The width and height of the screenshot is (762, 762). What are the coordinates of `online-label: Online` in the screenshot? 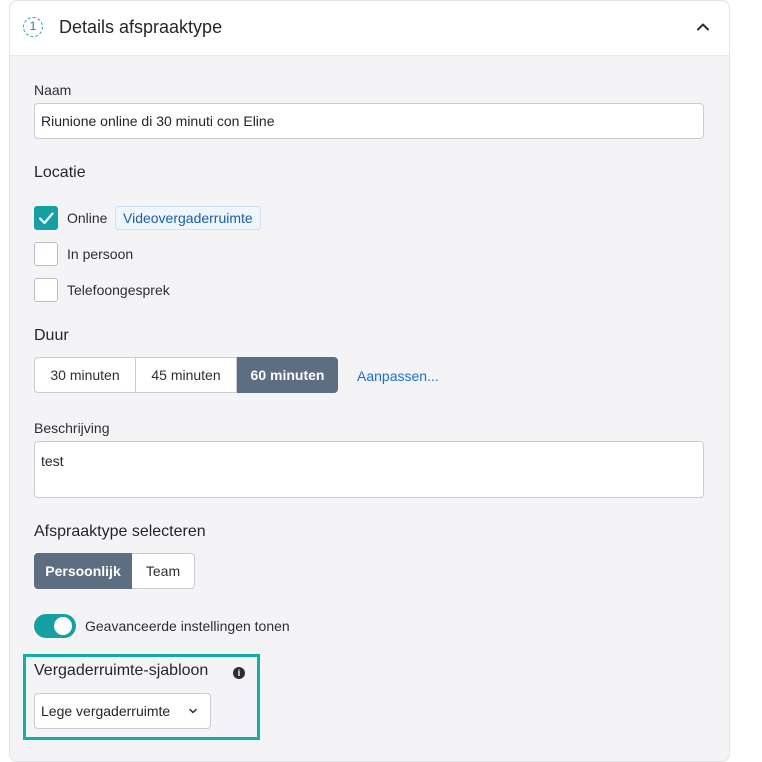 It's located at (87, 218).